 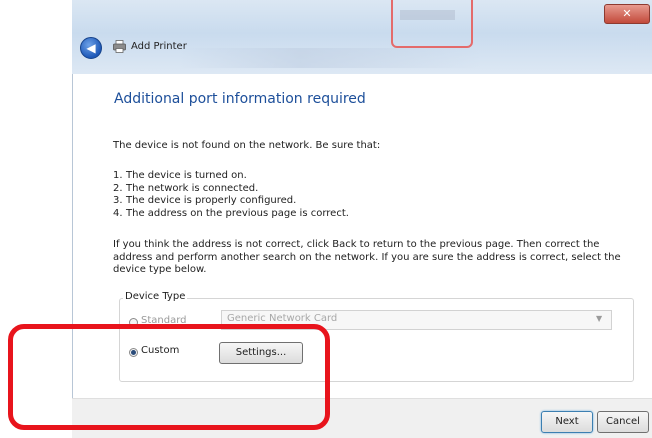 What do you see at coordinates (159, 46) in the screenshot?
I see `nav-title: Add Printer` at bounding box center [159, 46].